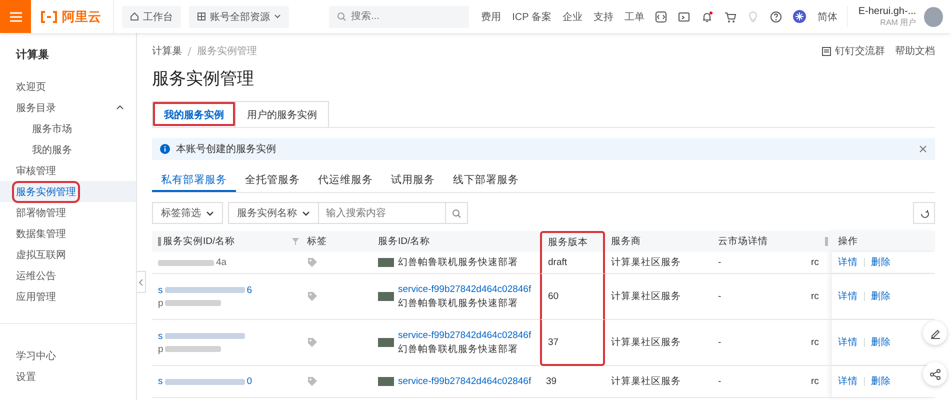  What do you see at coordinates (161, 303) in the screenshot?
I see `instance-name-text: p` at bounding box center [161, 303].